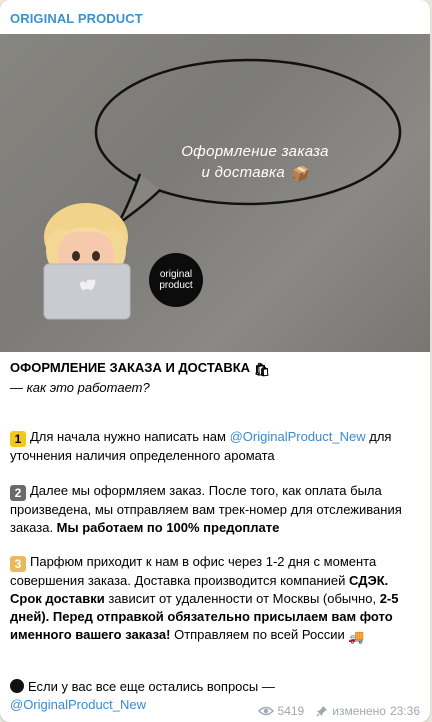 The image size is (432, 722). What do you see at coordinates (255, 151) in the screenshot?
I see `photo-caption-line1: Оформление заказа` at bounding box center [255, 151].